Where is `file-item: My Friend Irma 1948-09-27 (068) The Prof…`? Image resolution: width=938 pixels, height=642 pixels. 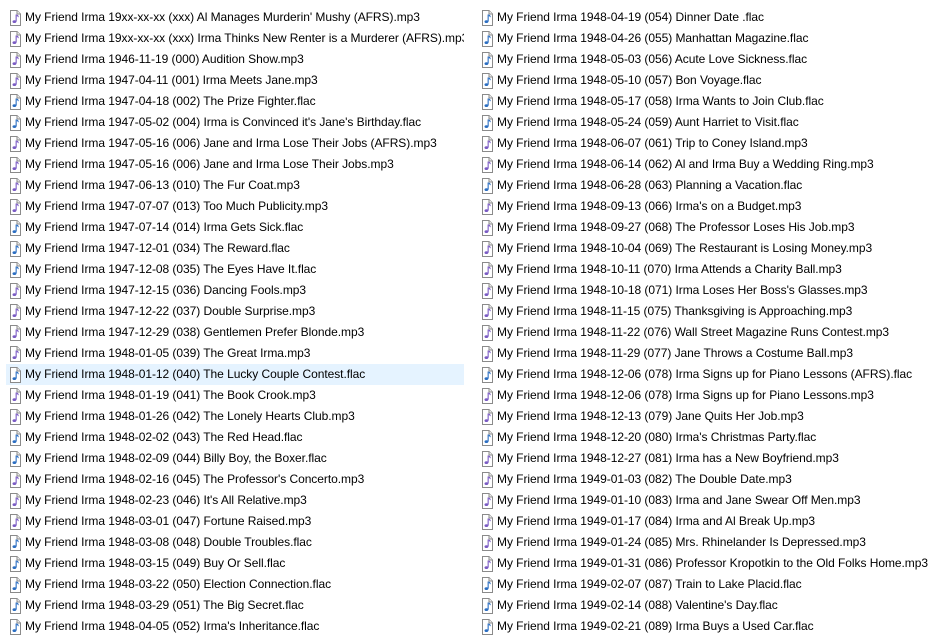 file-item: My Friend Irma 1948-09-27 (068) The Prof… is located at coordinates (705, 227).